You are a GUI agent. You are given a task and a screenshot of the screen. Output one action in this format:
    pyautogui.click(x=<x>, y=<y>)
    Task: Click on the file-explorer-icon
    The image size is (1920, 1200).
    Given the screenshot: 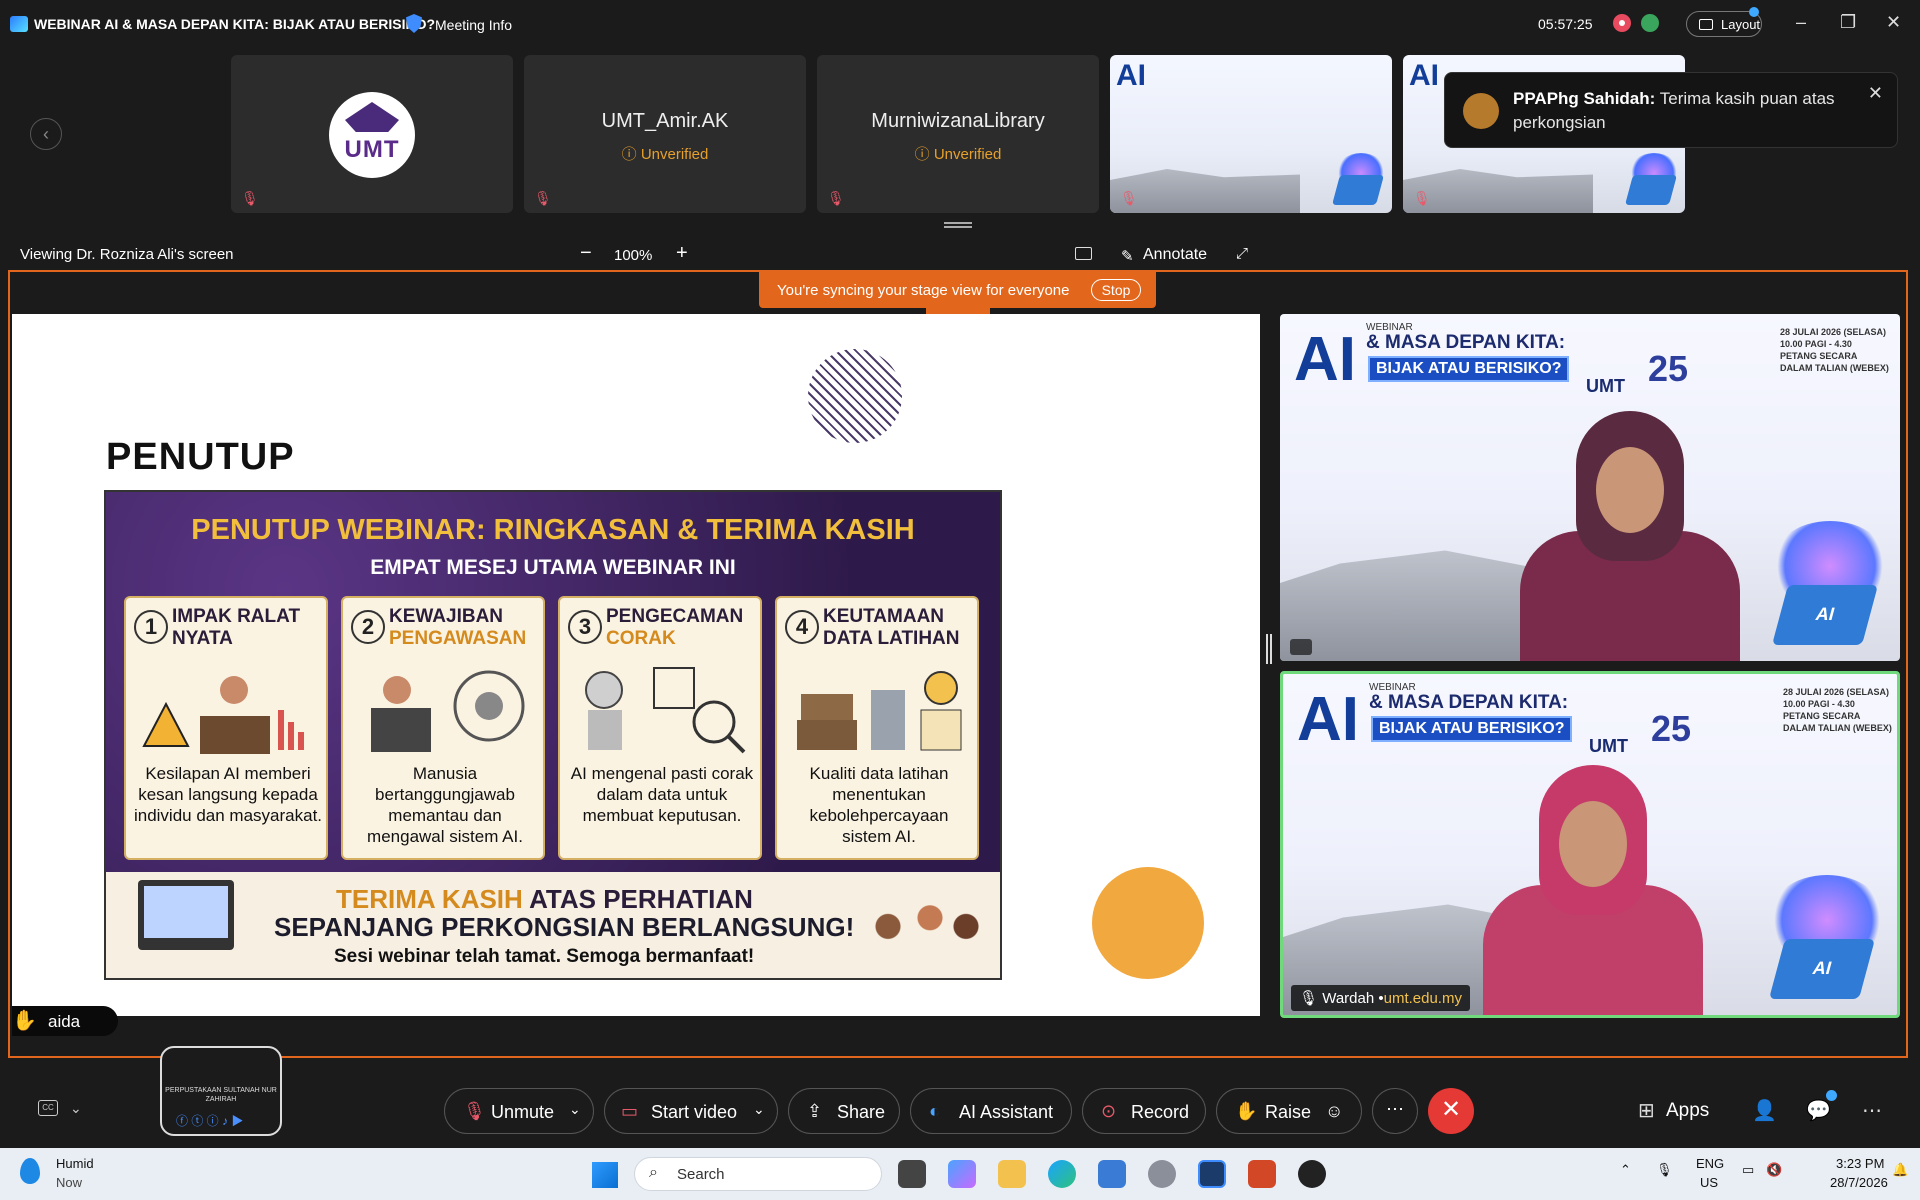 What is the action you would take?
    pyautogui.click(x=1012, y=1174)
    